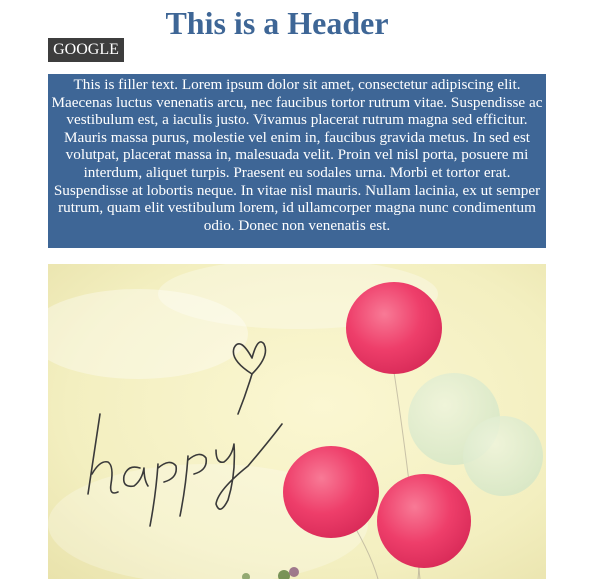  Describe the element at coordinates (503, 456) in the screenshot. I see `faded-balloon` at that location.